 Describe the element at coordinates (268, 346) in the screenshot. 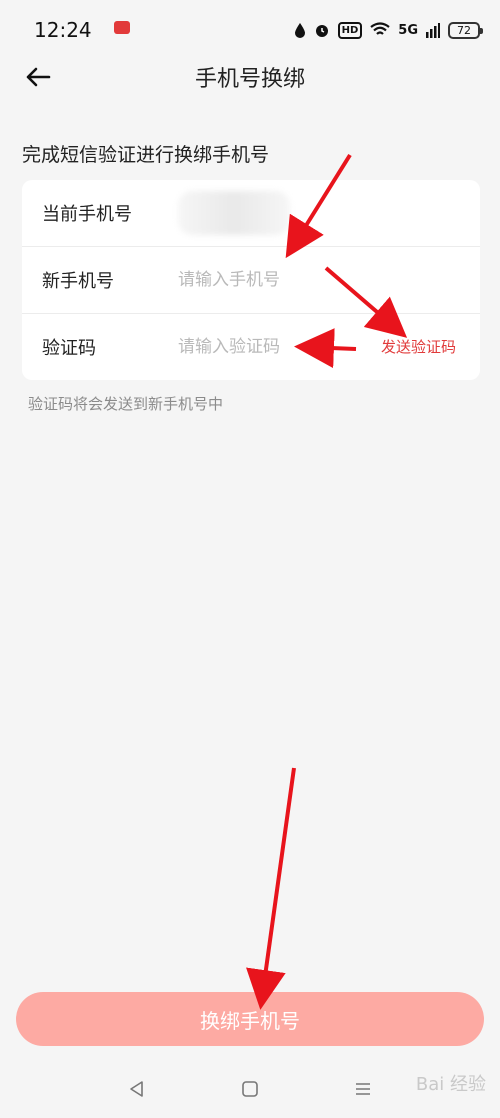

I see `code-input` at that location.